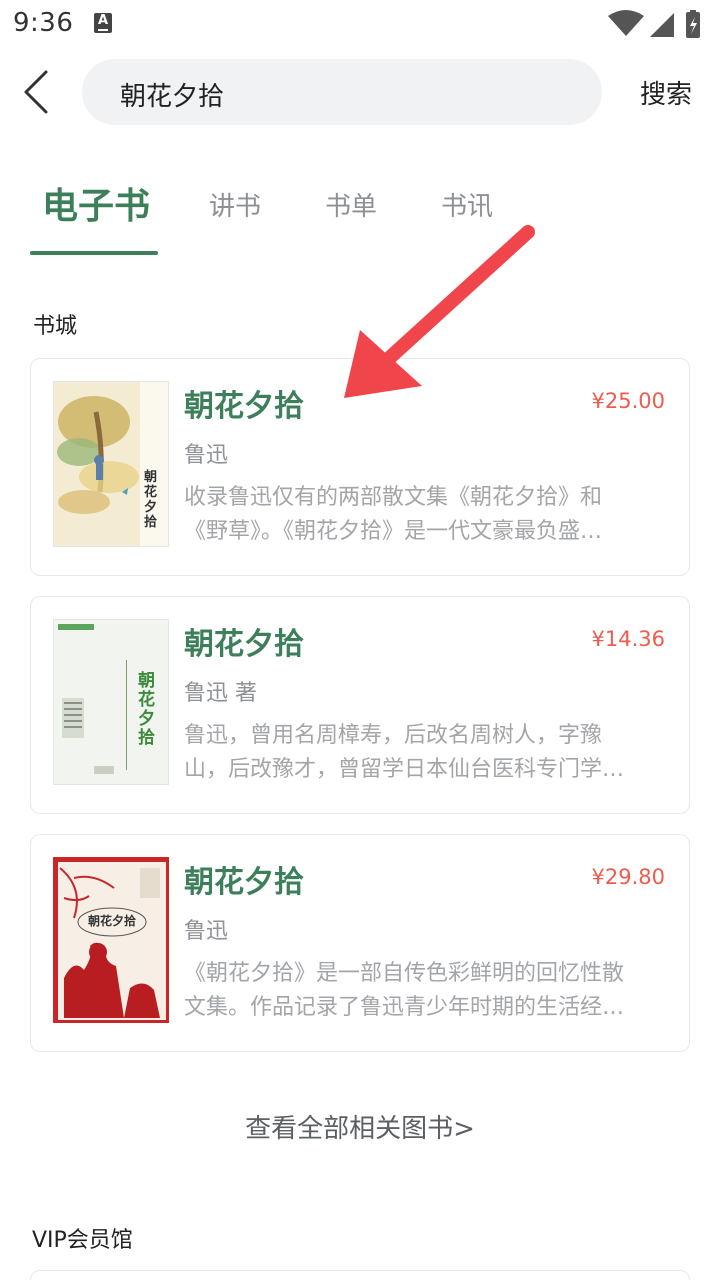  I want to click on notification-a-icon: A, so click(103, 23).